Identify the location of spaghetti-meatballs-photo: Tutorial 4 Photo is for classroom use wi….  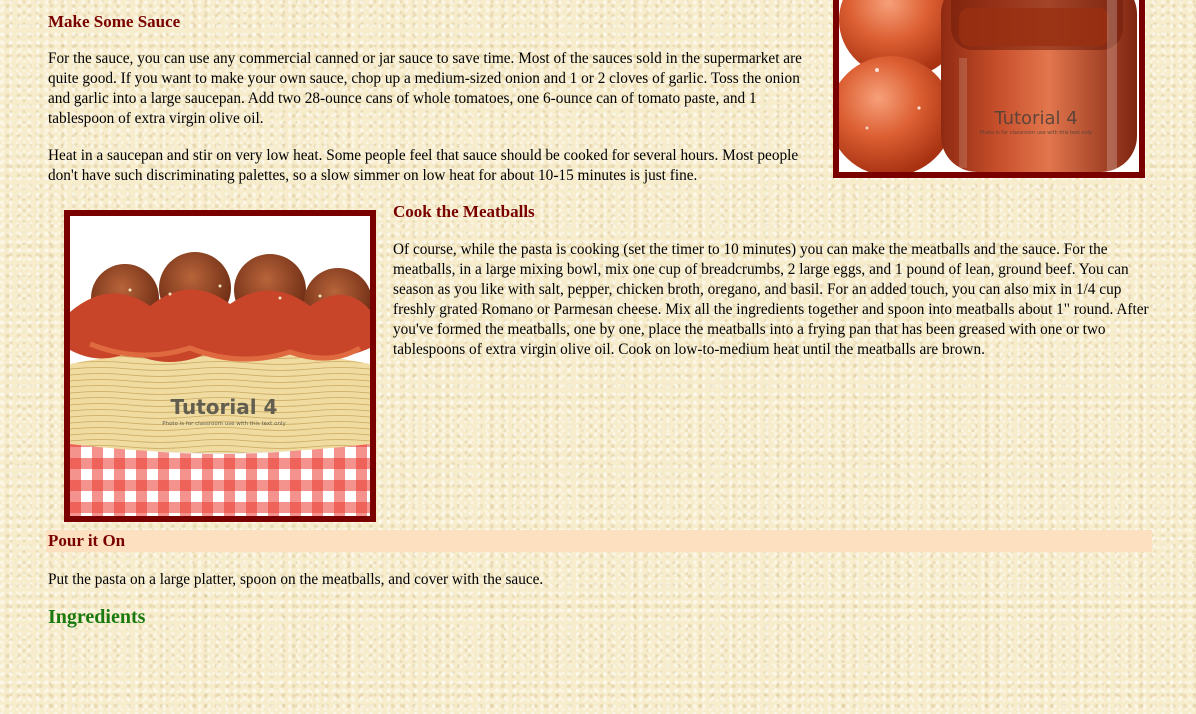
(220, 366).